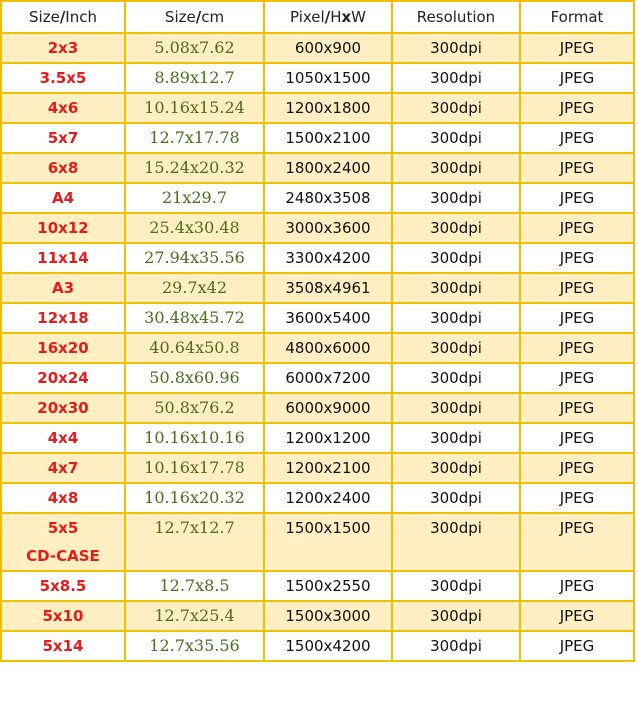 Image resolution: width=638 pixels, height=714 pixels. I want to click on table-row: 5x7 12.7x17.78 1500x2100 300dpi JPEG, so click(317, 138).